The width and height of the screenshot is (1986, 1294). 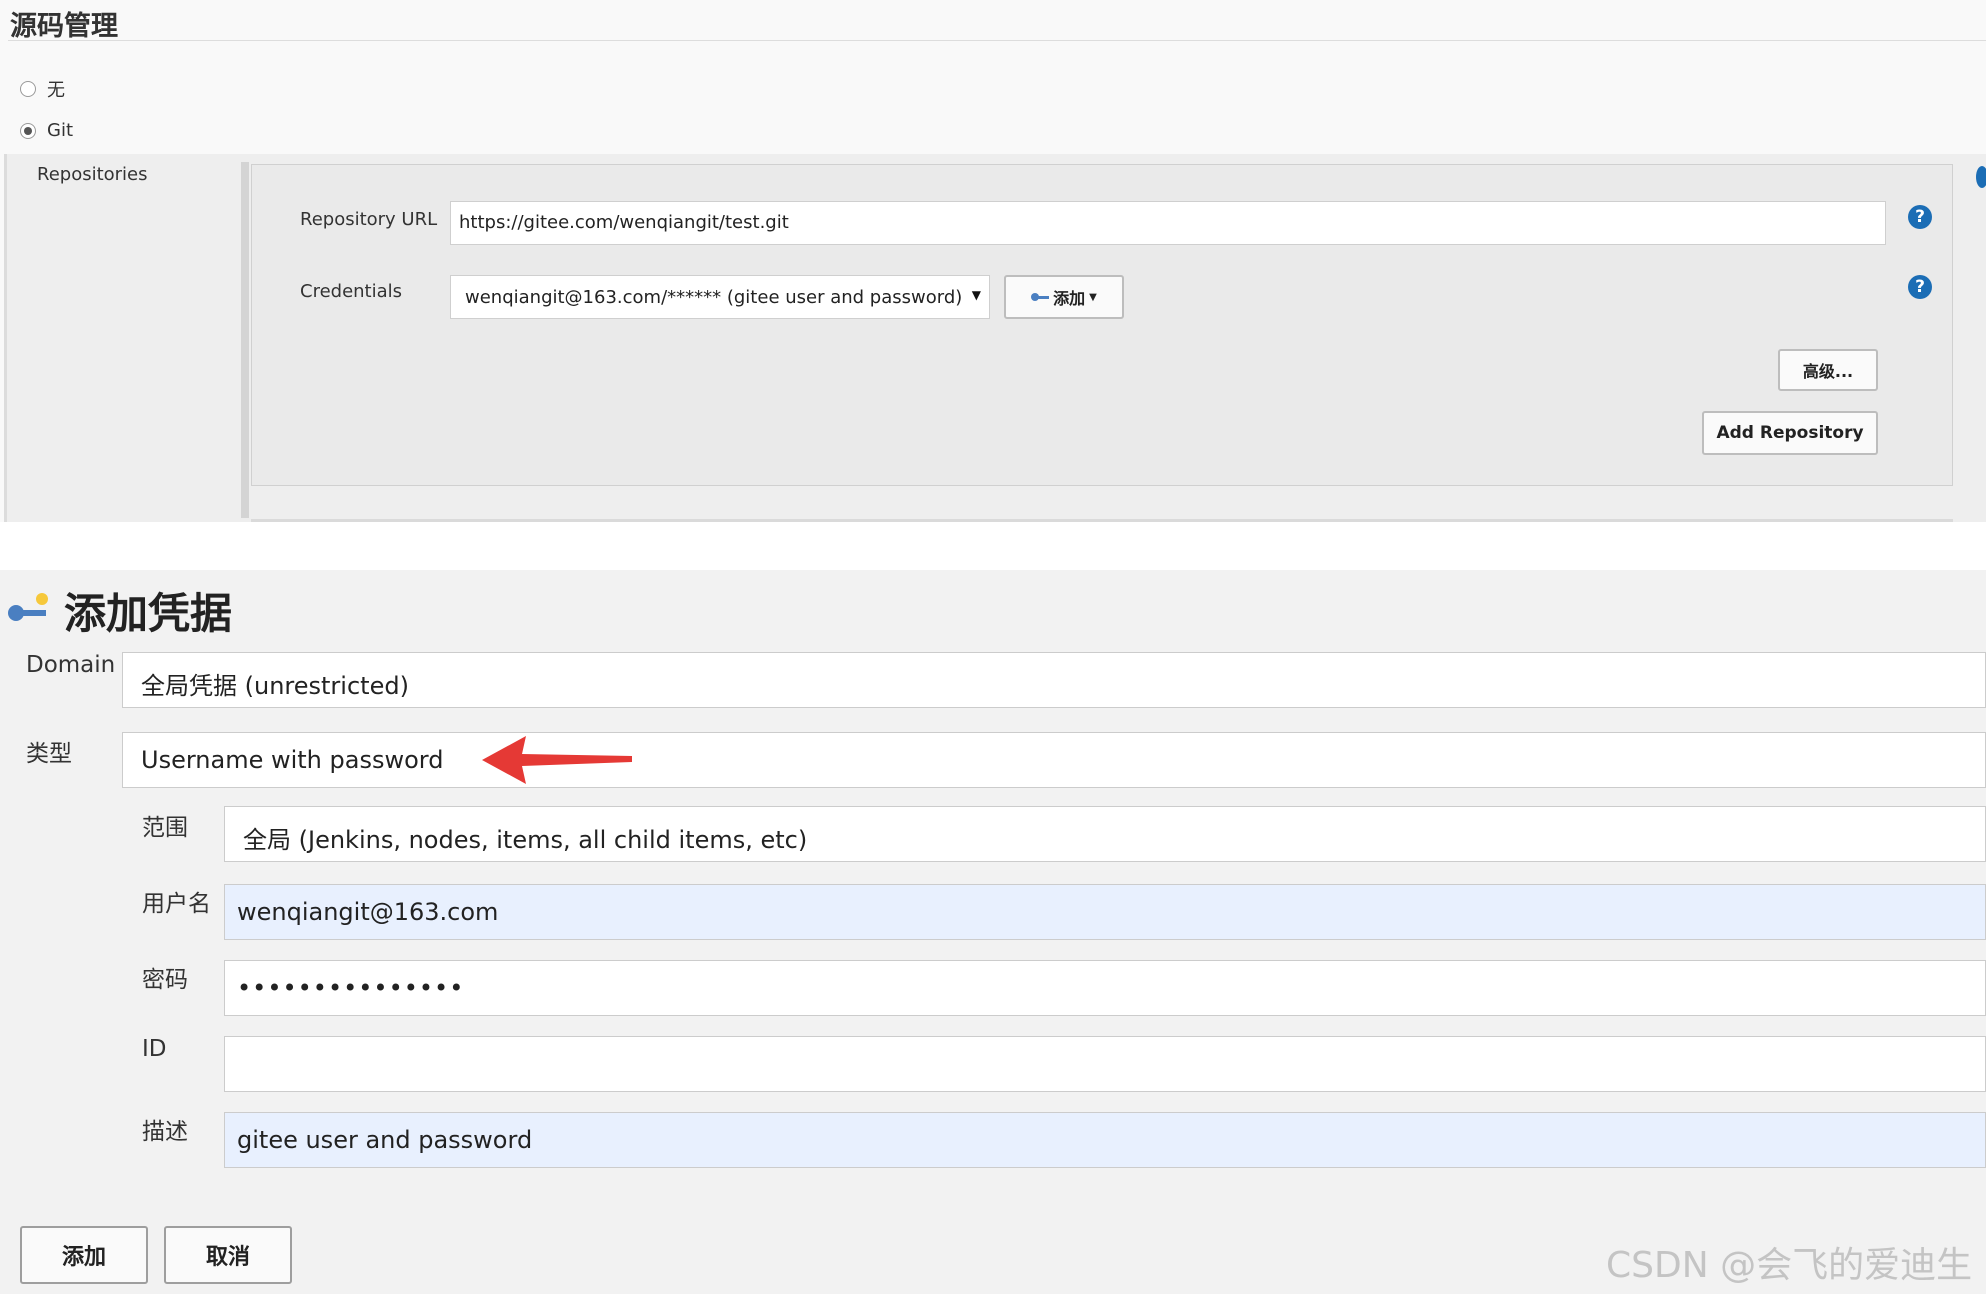 I want to click on repository-url-label: Repository URL, so click(x=369, y=219).